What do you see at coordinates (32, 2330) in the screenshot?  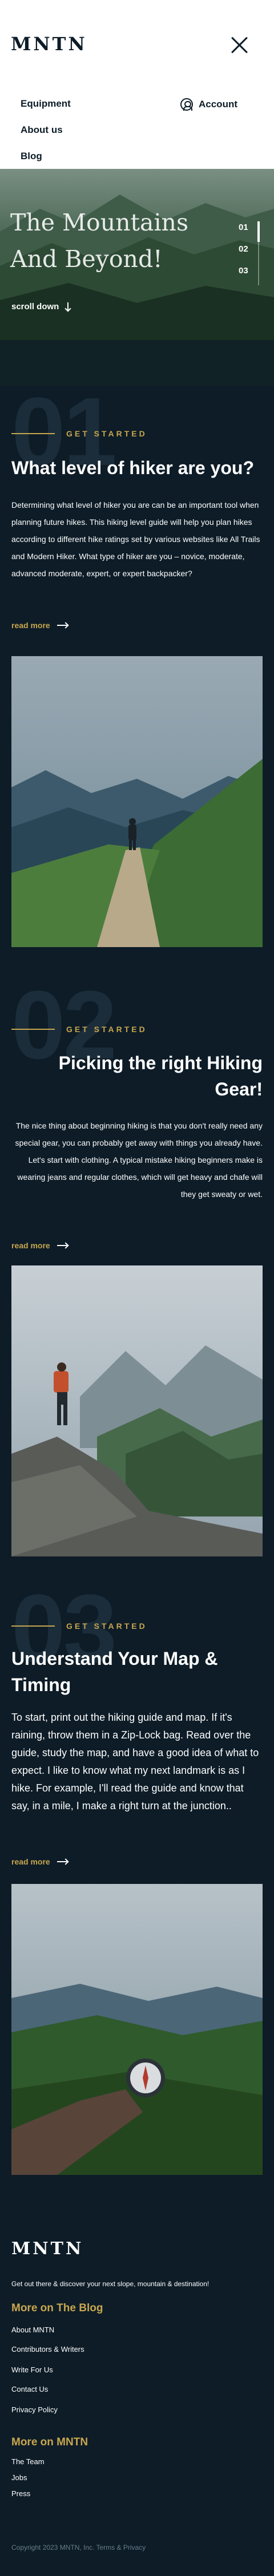 I see `footer-link-about: About MNTN` at bounding box center [32, 2330].